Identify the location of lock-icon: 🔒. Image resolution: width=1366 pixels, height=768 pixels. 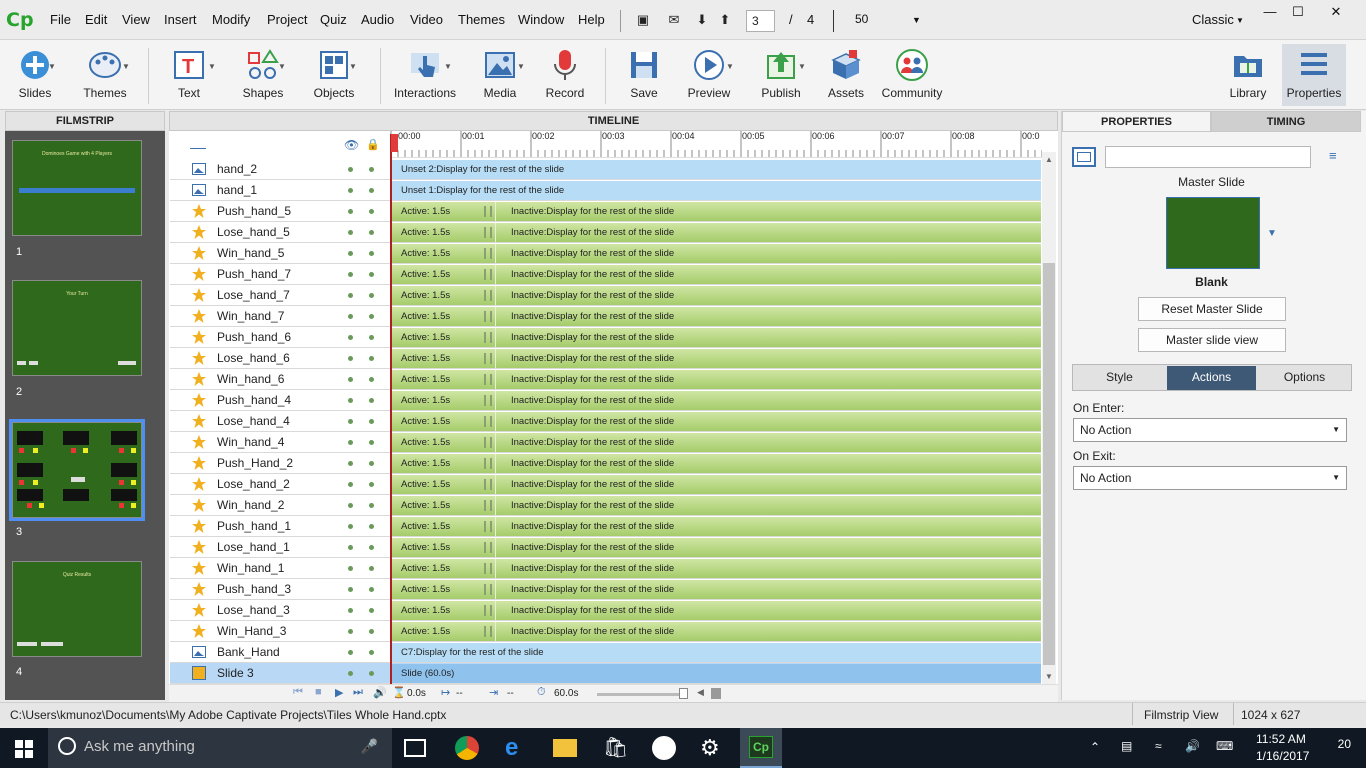
(373, 144).